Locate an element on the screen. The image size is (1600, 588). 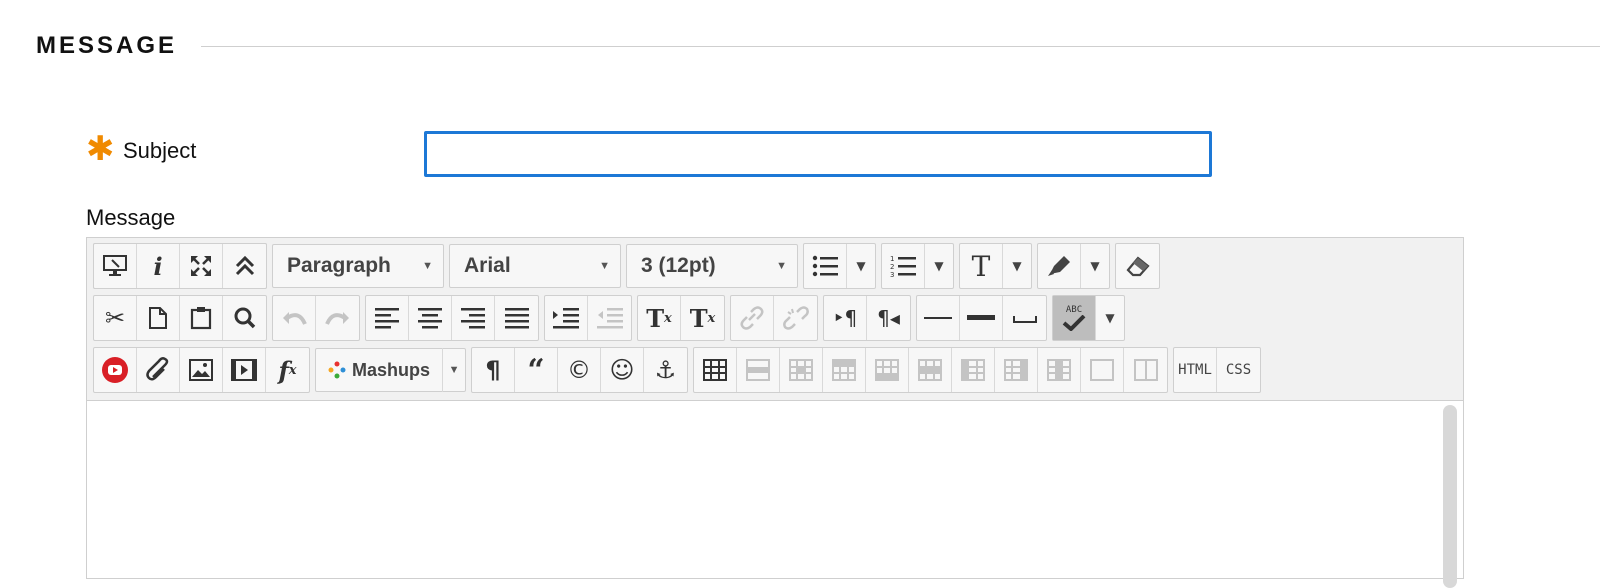
find-icon is located at coordinates (244, 318).